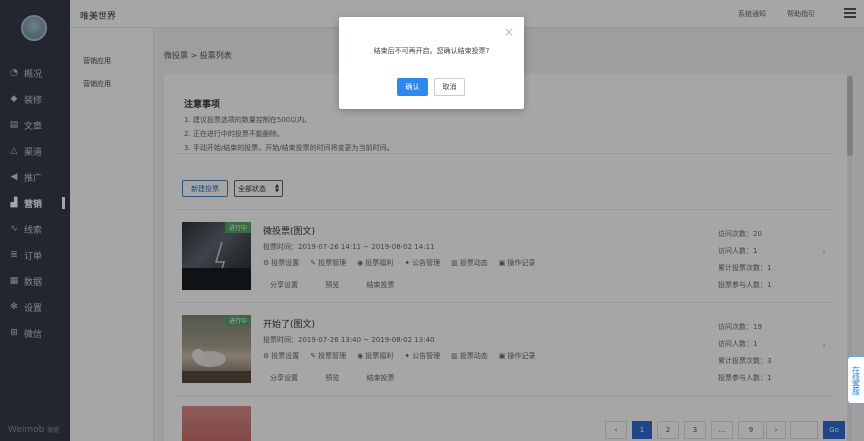 This screenshot has width=864, height=441. I want to click on confirm-dialog: × 结束后不可再开启。您确认结束投票? 确认 取消, so click(431, 63).